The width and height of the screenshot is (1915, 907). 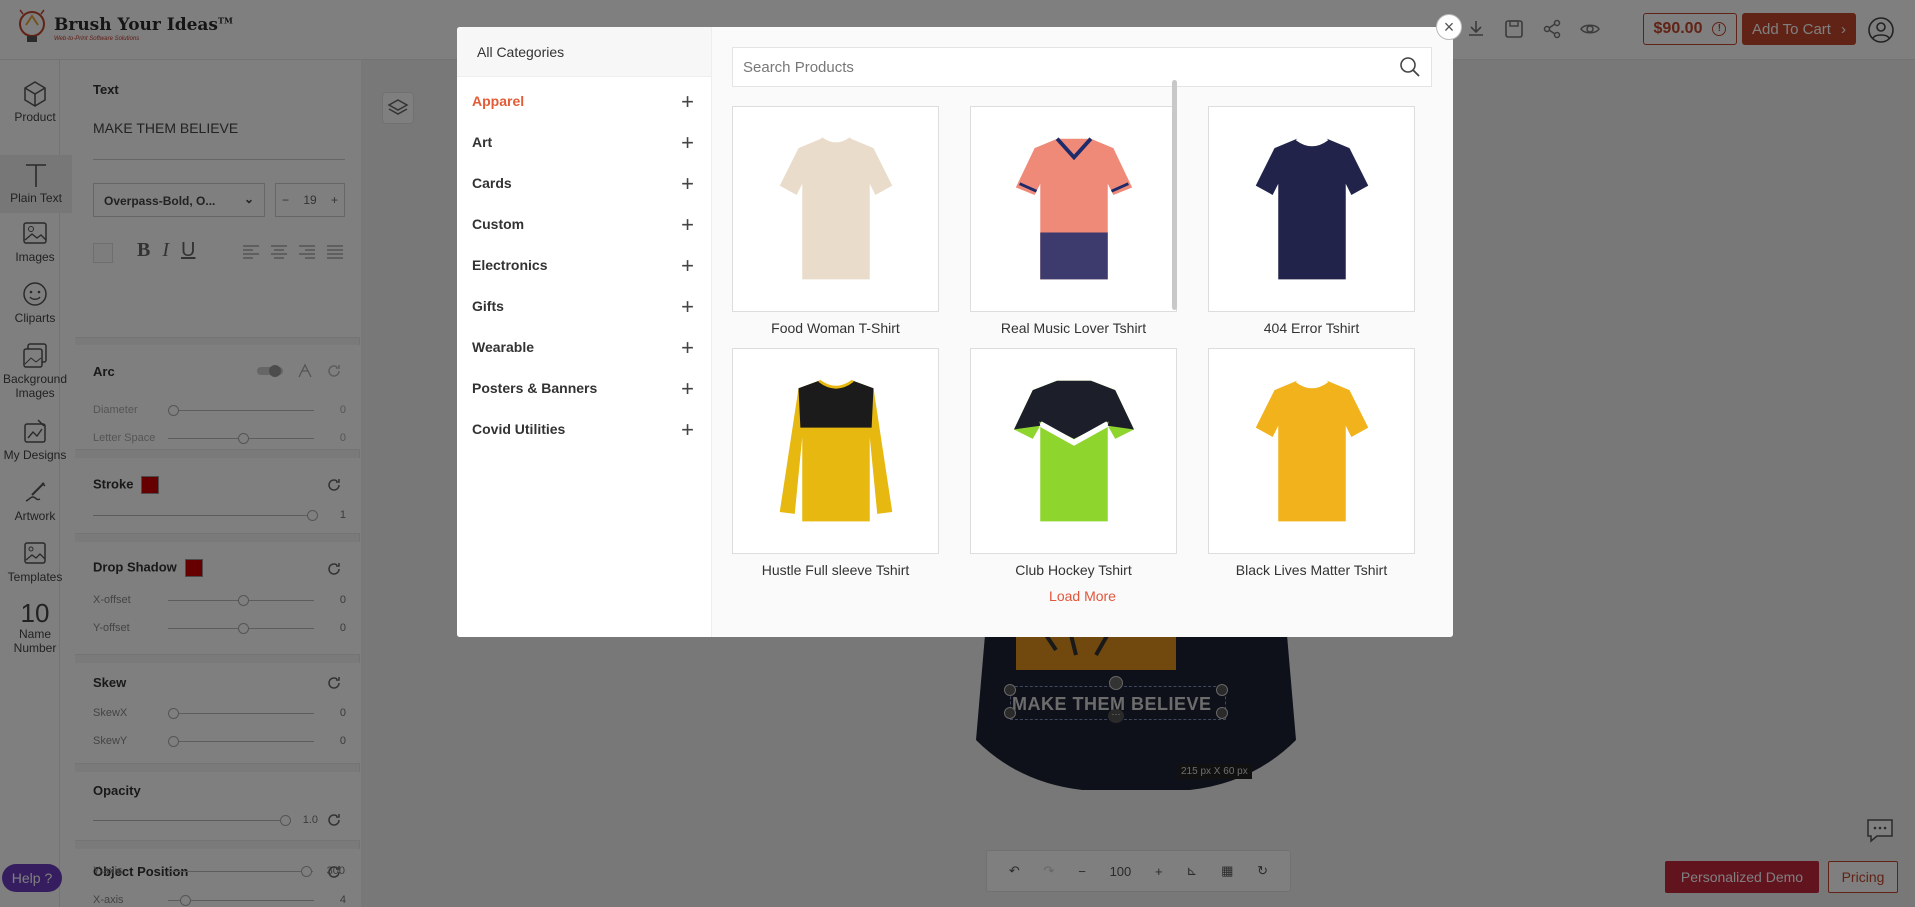 I want to click on category-item: Electronics +, so click(x=584, y=265).